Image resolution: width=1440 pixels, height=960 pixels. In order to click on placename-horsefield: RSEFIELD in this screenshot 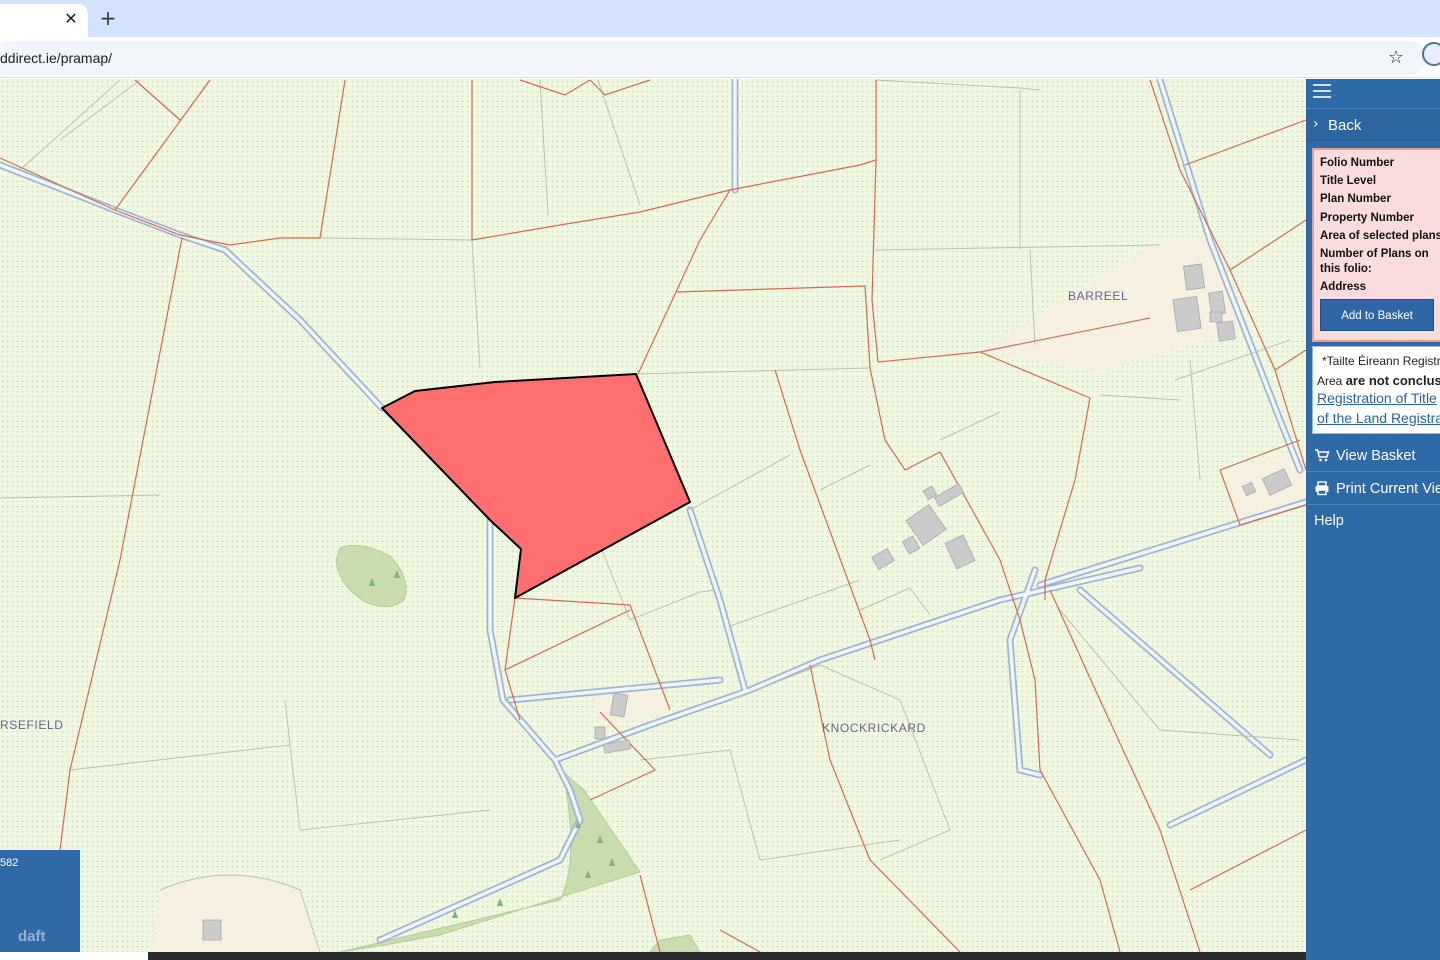, I will do `click(32, 725)`.